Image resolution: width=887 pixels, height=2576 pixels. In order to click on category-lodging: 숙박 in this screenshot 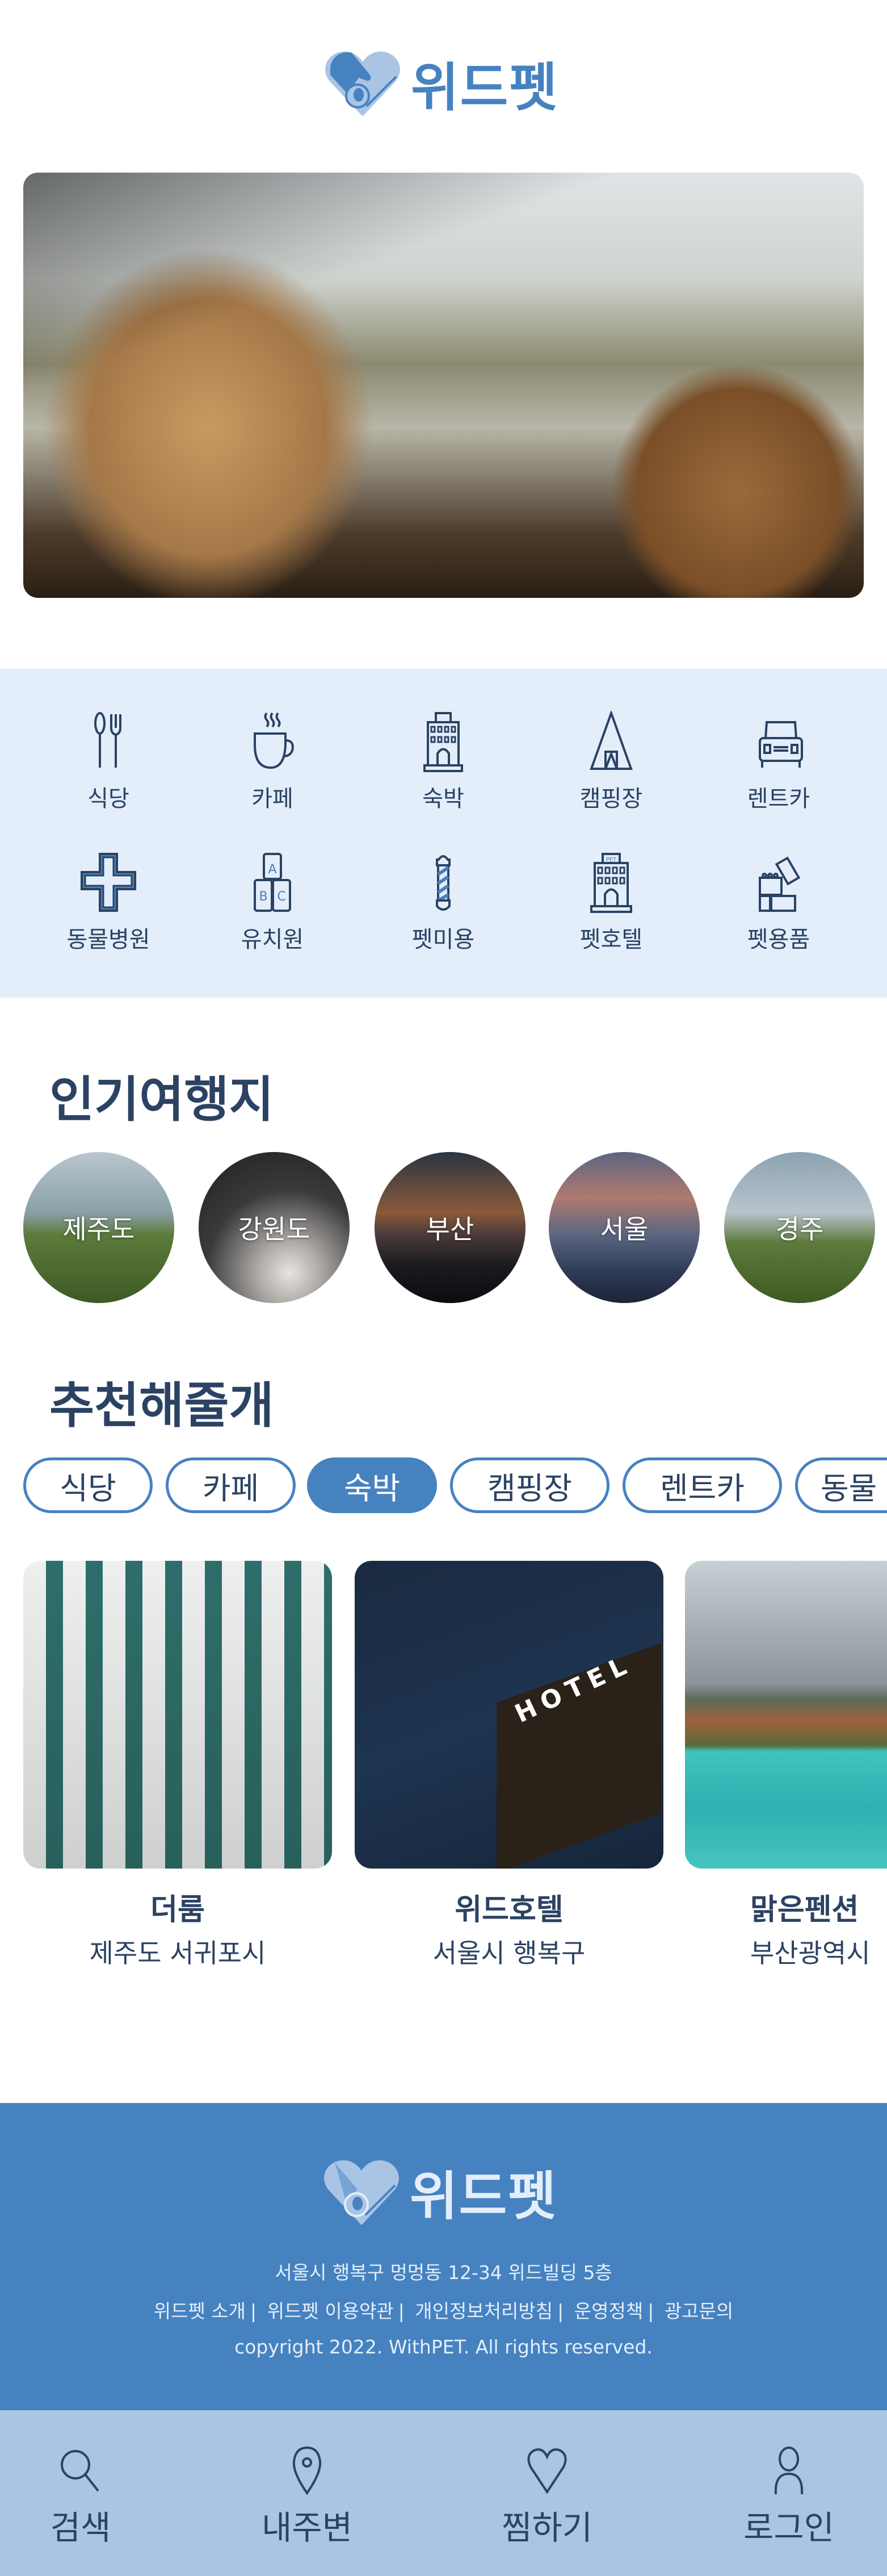, I will do `click(443, 762)`.